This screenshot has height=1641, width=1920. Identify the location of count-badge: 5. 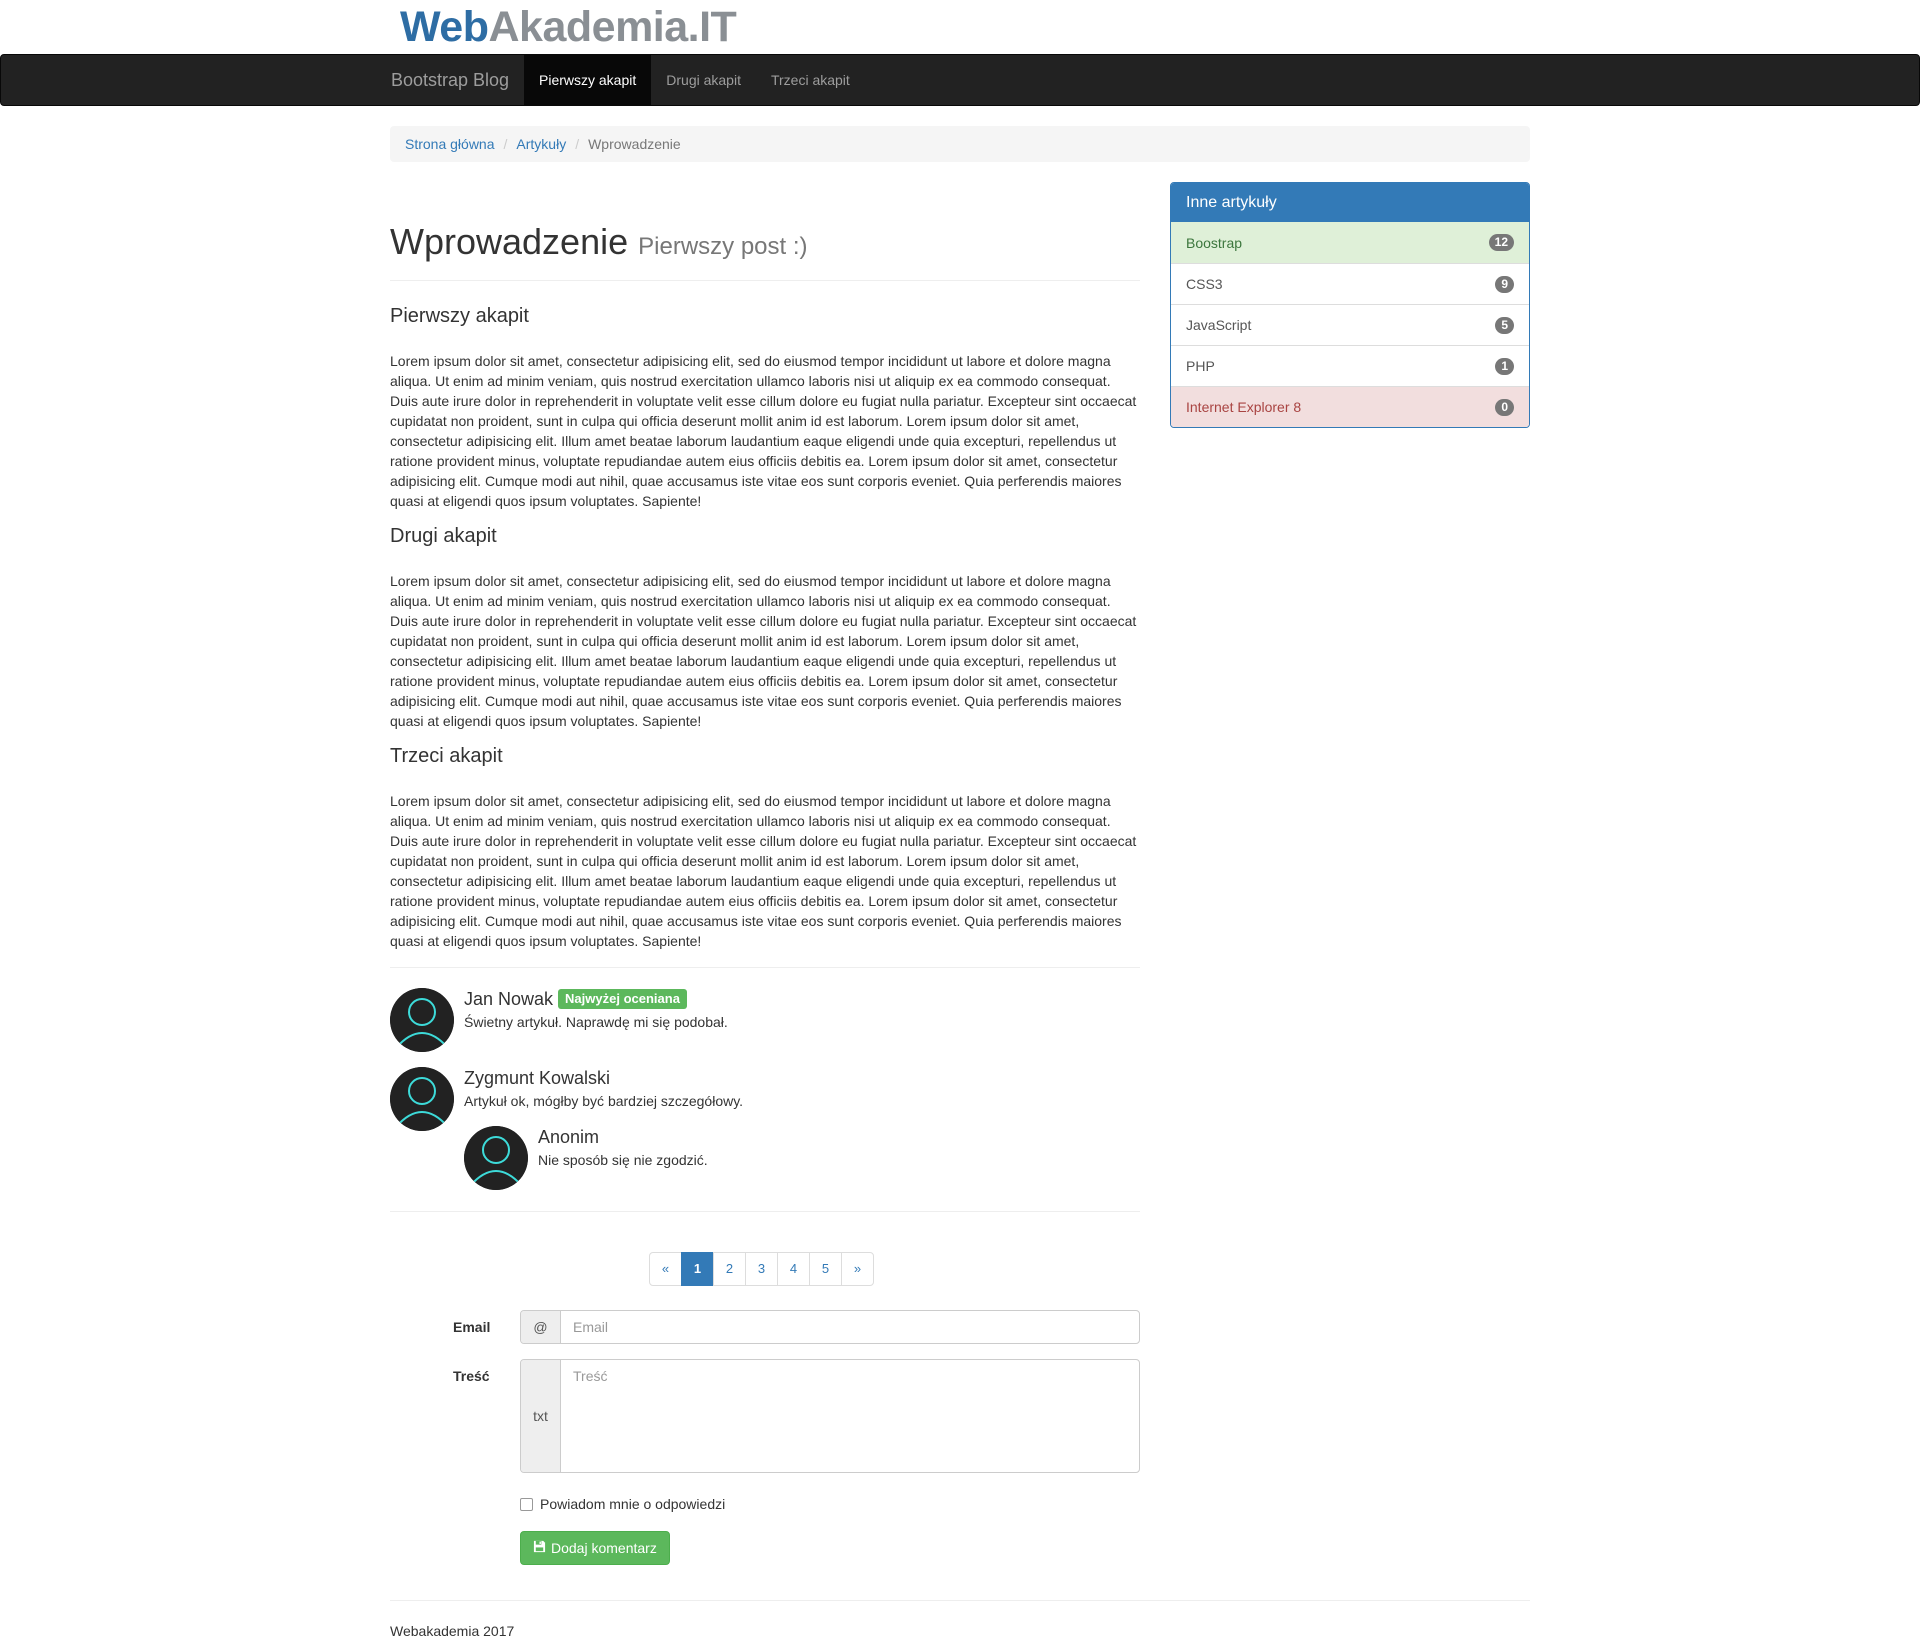
(1504, 325).